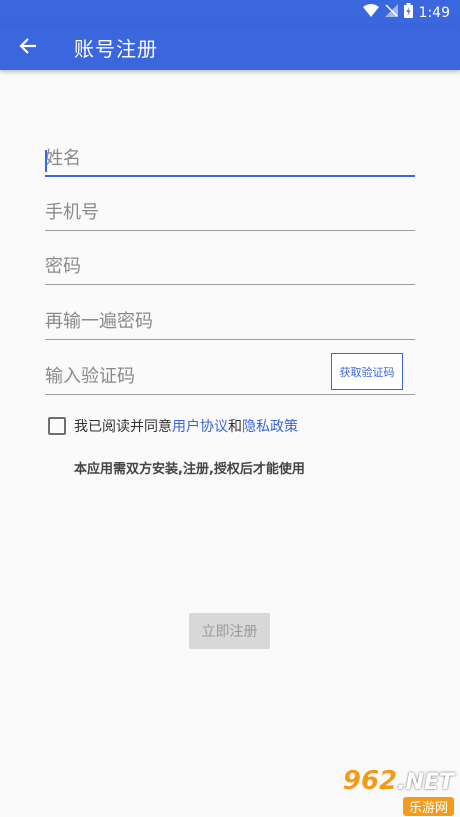 The height and width of the screenshot is (817, 460). What do you see at coordinates (270, 426) in the screenshot?
I see `privacy-policy-link: 隐私政策` at bounding box center [270, 426].